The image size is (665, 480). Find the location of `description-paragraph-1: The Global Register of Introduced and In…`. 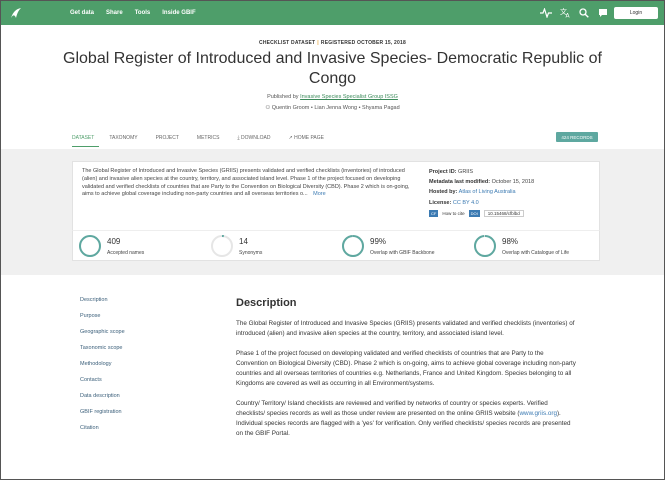

description-paragraph-1: The Global Register of Introduced and In… is located at coordinates (405, 328).